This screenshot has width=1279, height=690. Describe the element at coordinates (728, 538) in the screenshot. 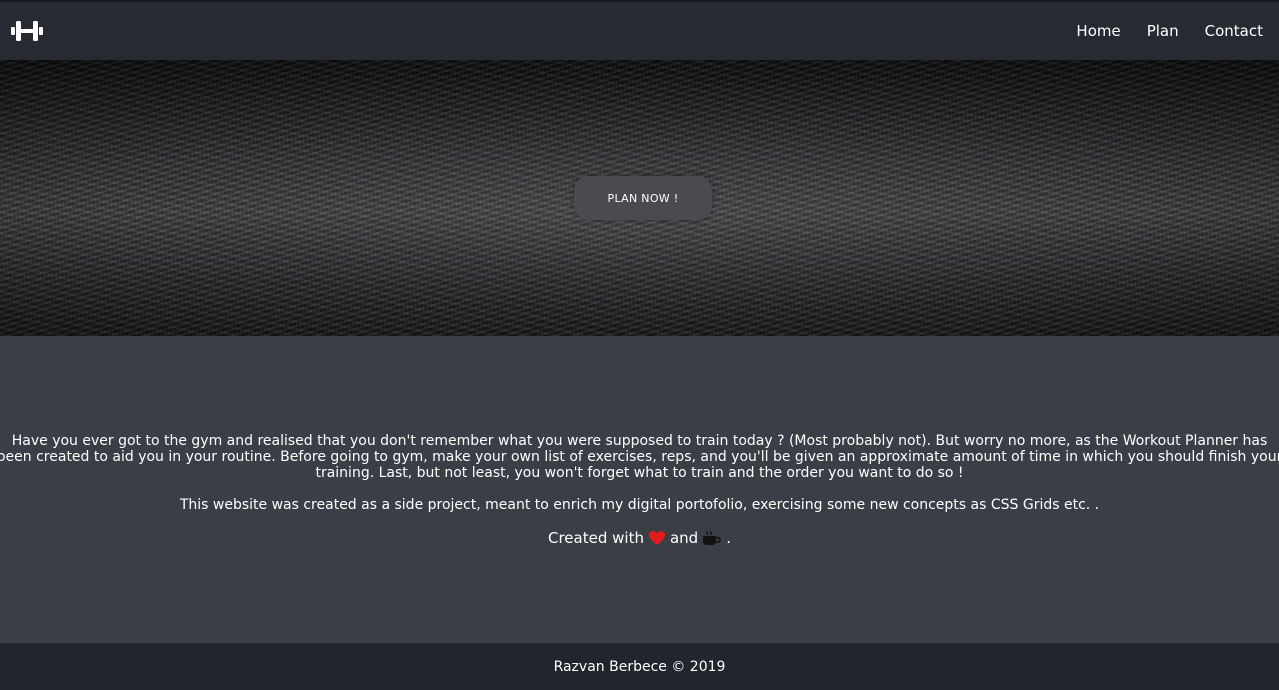

I see `credits-suffix: .` at that location.